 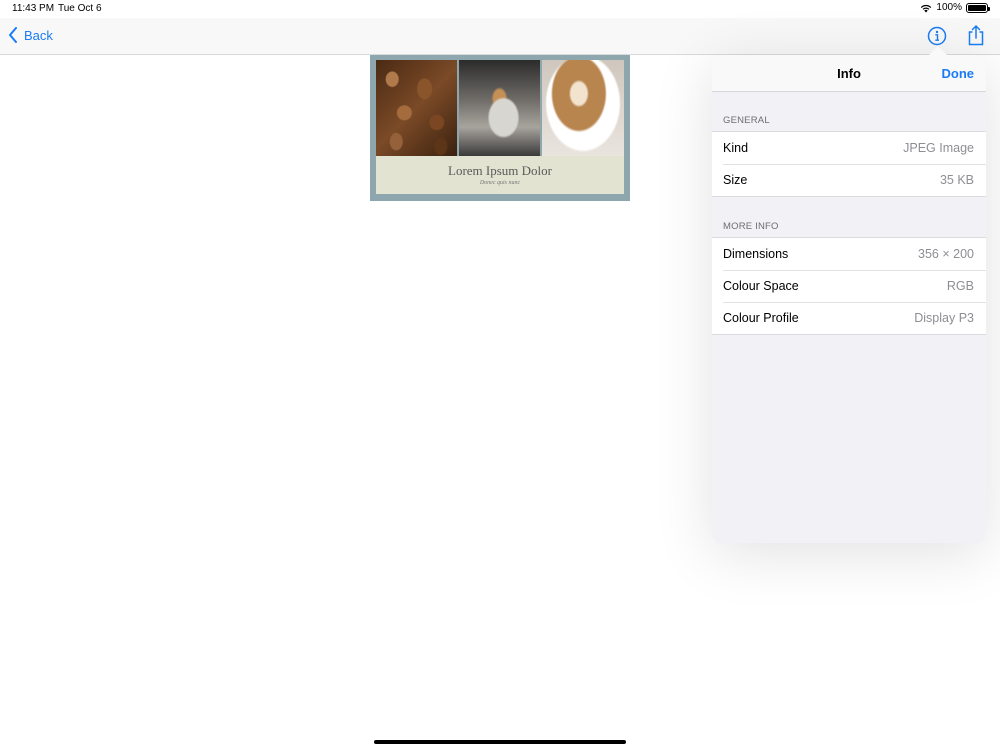 What do you see at coordinates (946, 254) in the screenshot?
I see `row-value: 356 × 200` at bounding box center [946, 254].